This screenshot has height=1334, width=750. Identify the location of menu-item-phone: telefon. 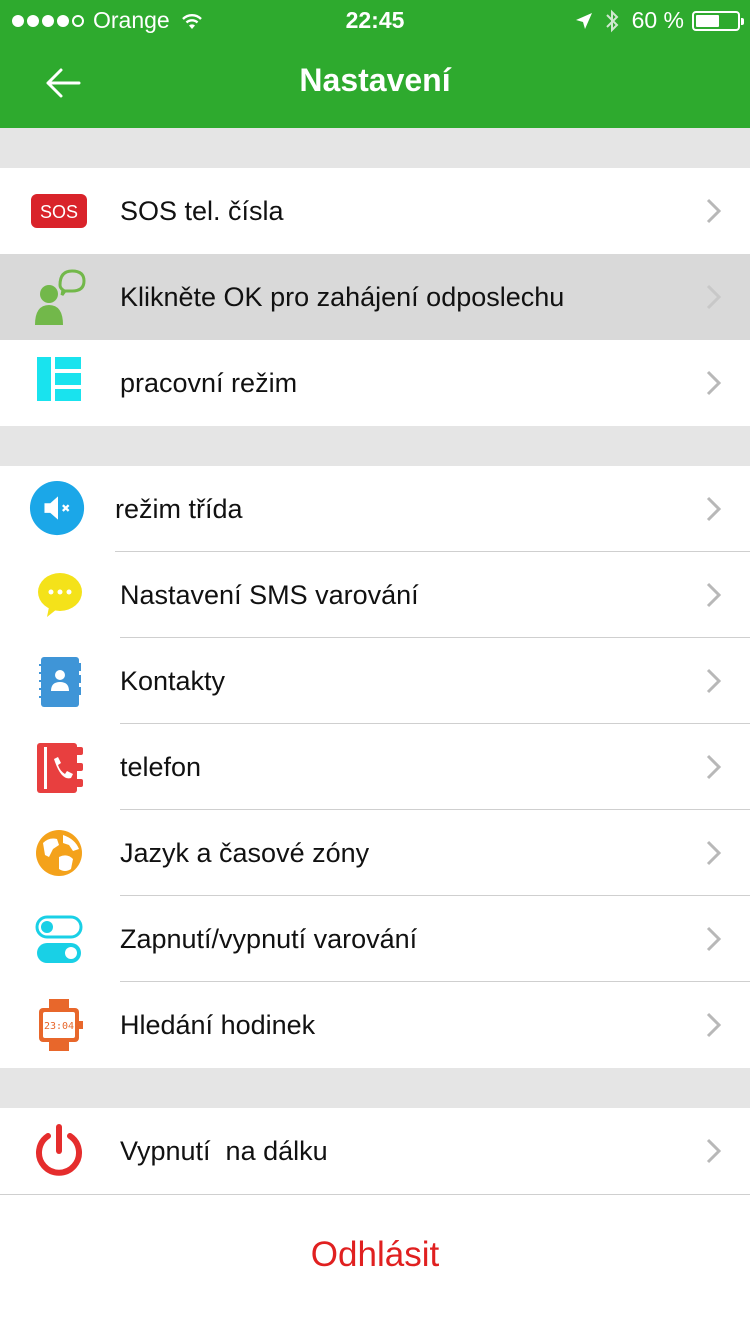
(375, 767).